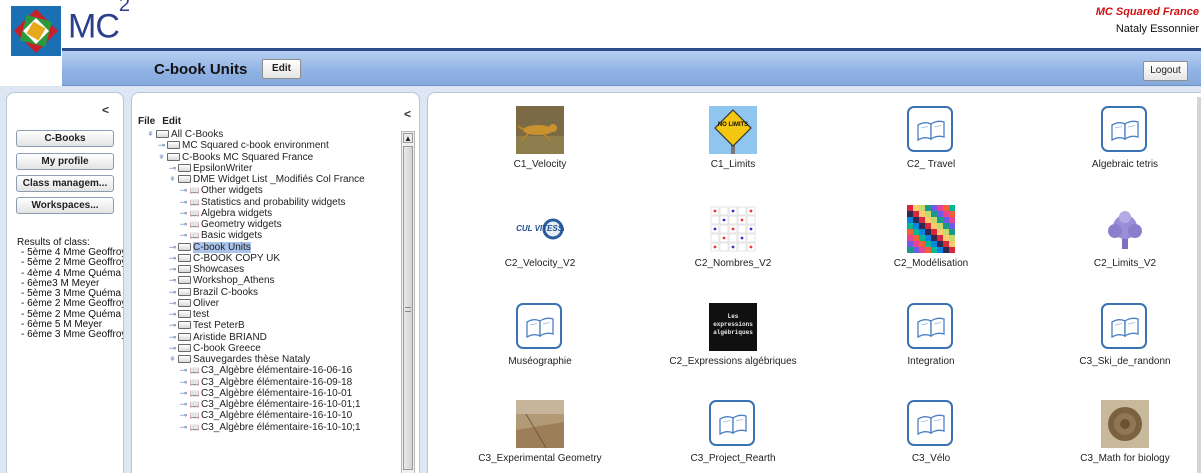 The height and width of the screenshot is (473, 1201). What do you see at coordinates (1120, 361) in the screenshot?
I see `cbook-title: C3_Ski_de_randonn` at bounding box center [1120, 361].